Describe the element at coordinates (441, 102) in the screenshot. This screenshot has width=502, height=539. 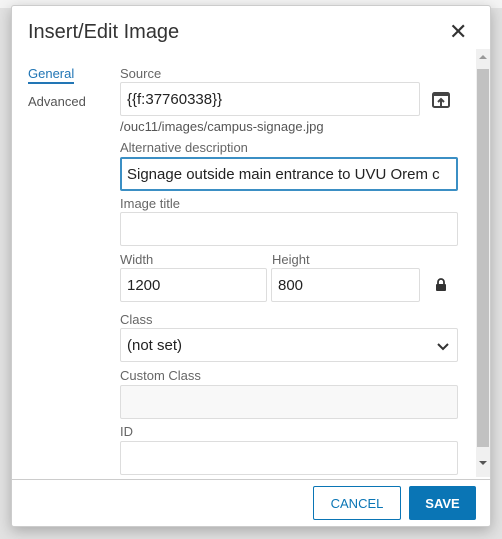
I see `browse-upload-icon` at that location.